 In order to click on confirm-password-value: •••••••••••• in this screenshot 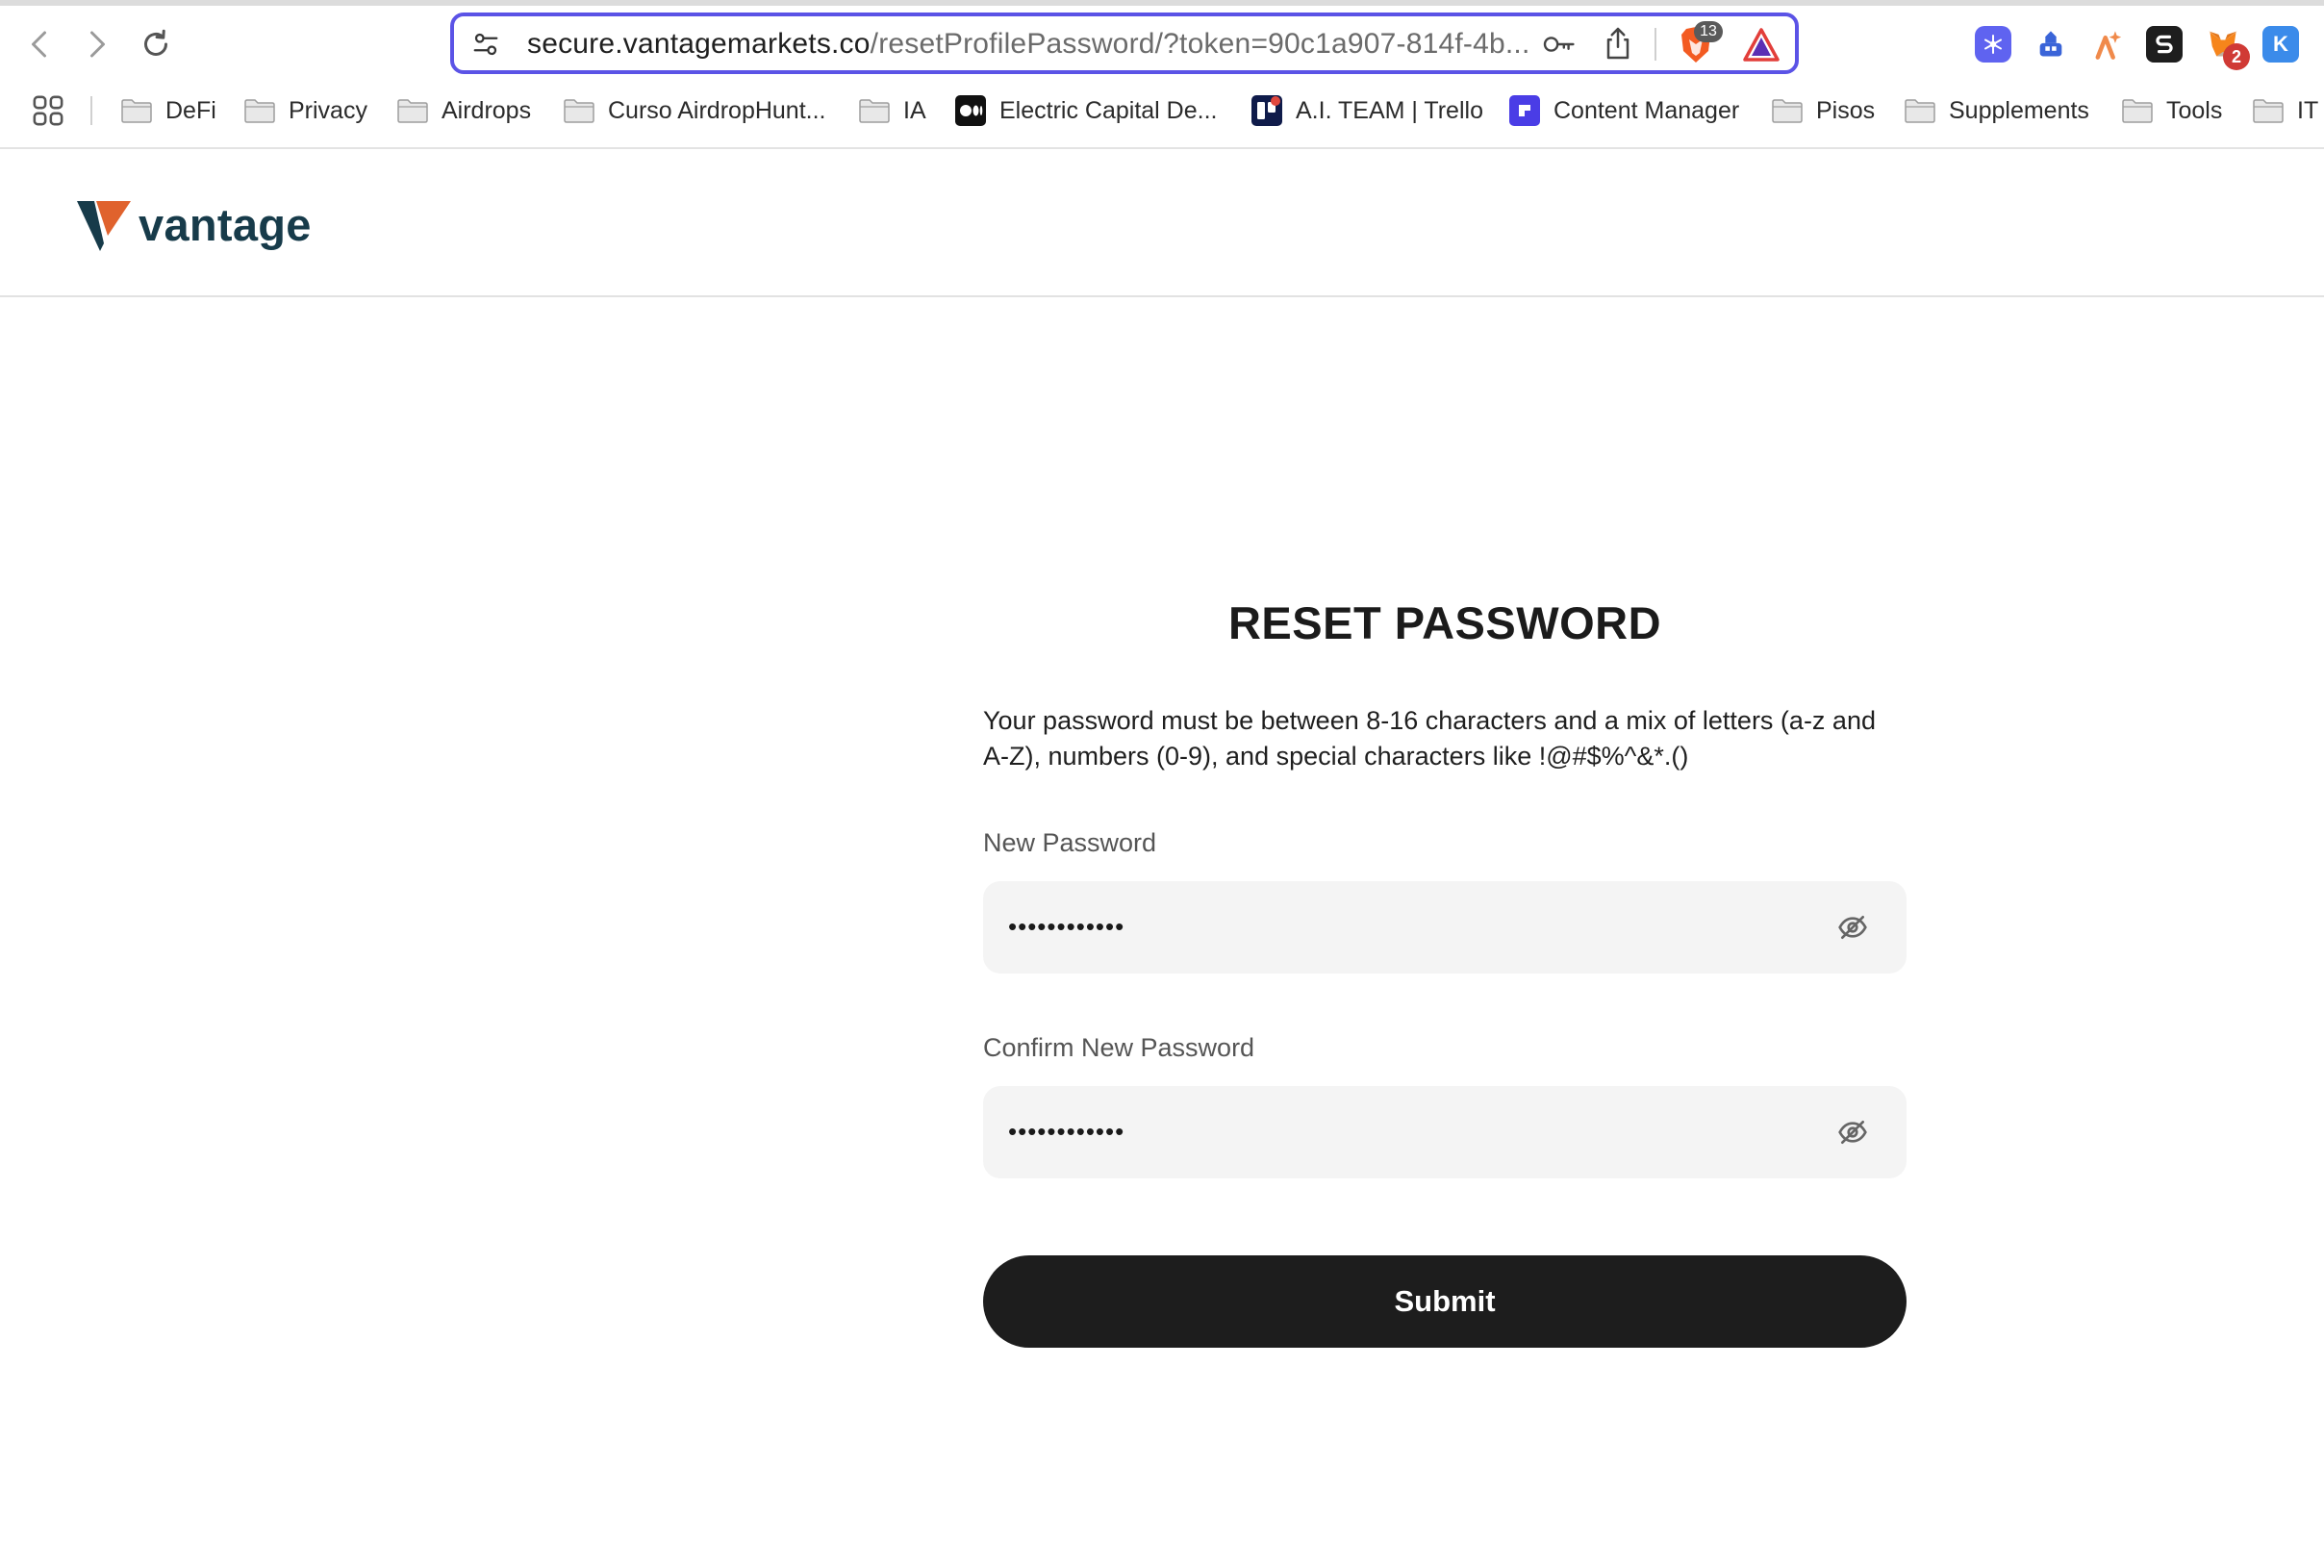, I will do `click(1066, 1131)`.